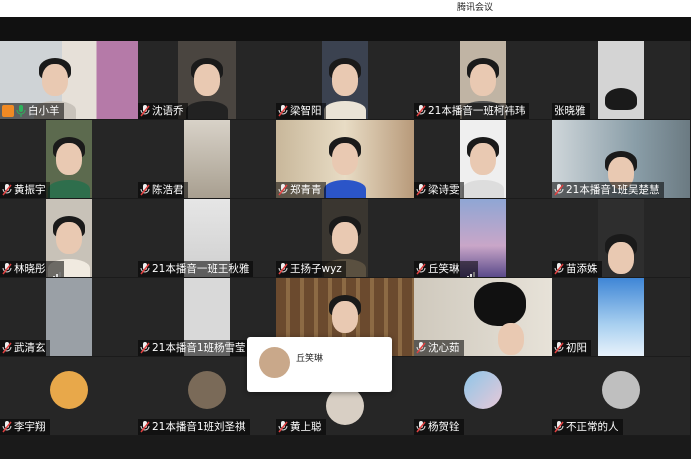  Describe the element at coordinates (32, 111) in the screenshot. I see `participant-name-label: 白小羊` at that location.